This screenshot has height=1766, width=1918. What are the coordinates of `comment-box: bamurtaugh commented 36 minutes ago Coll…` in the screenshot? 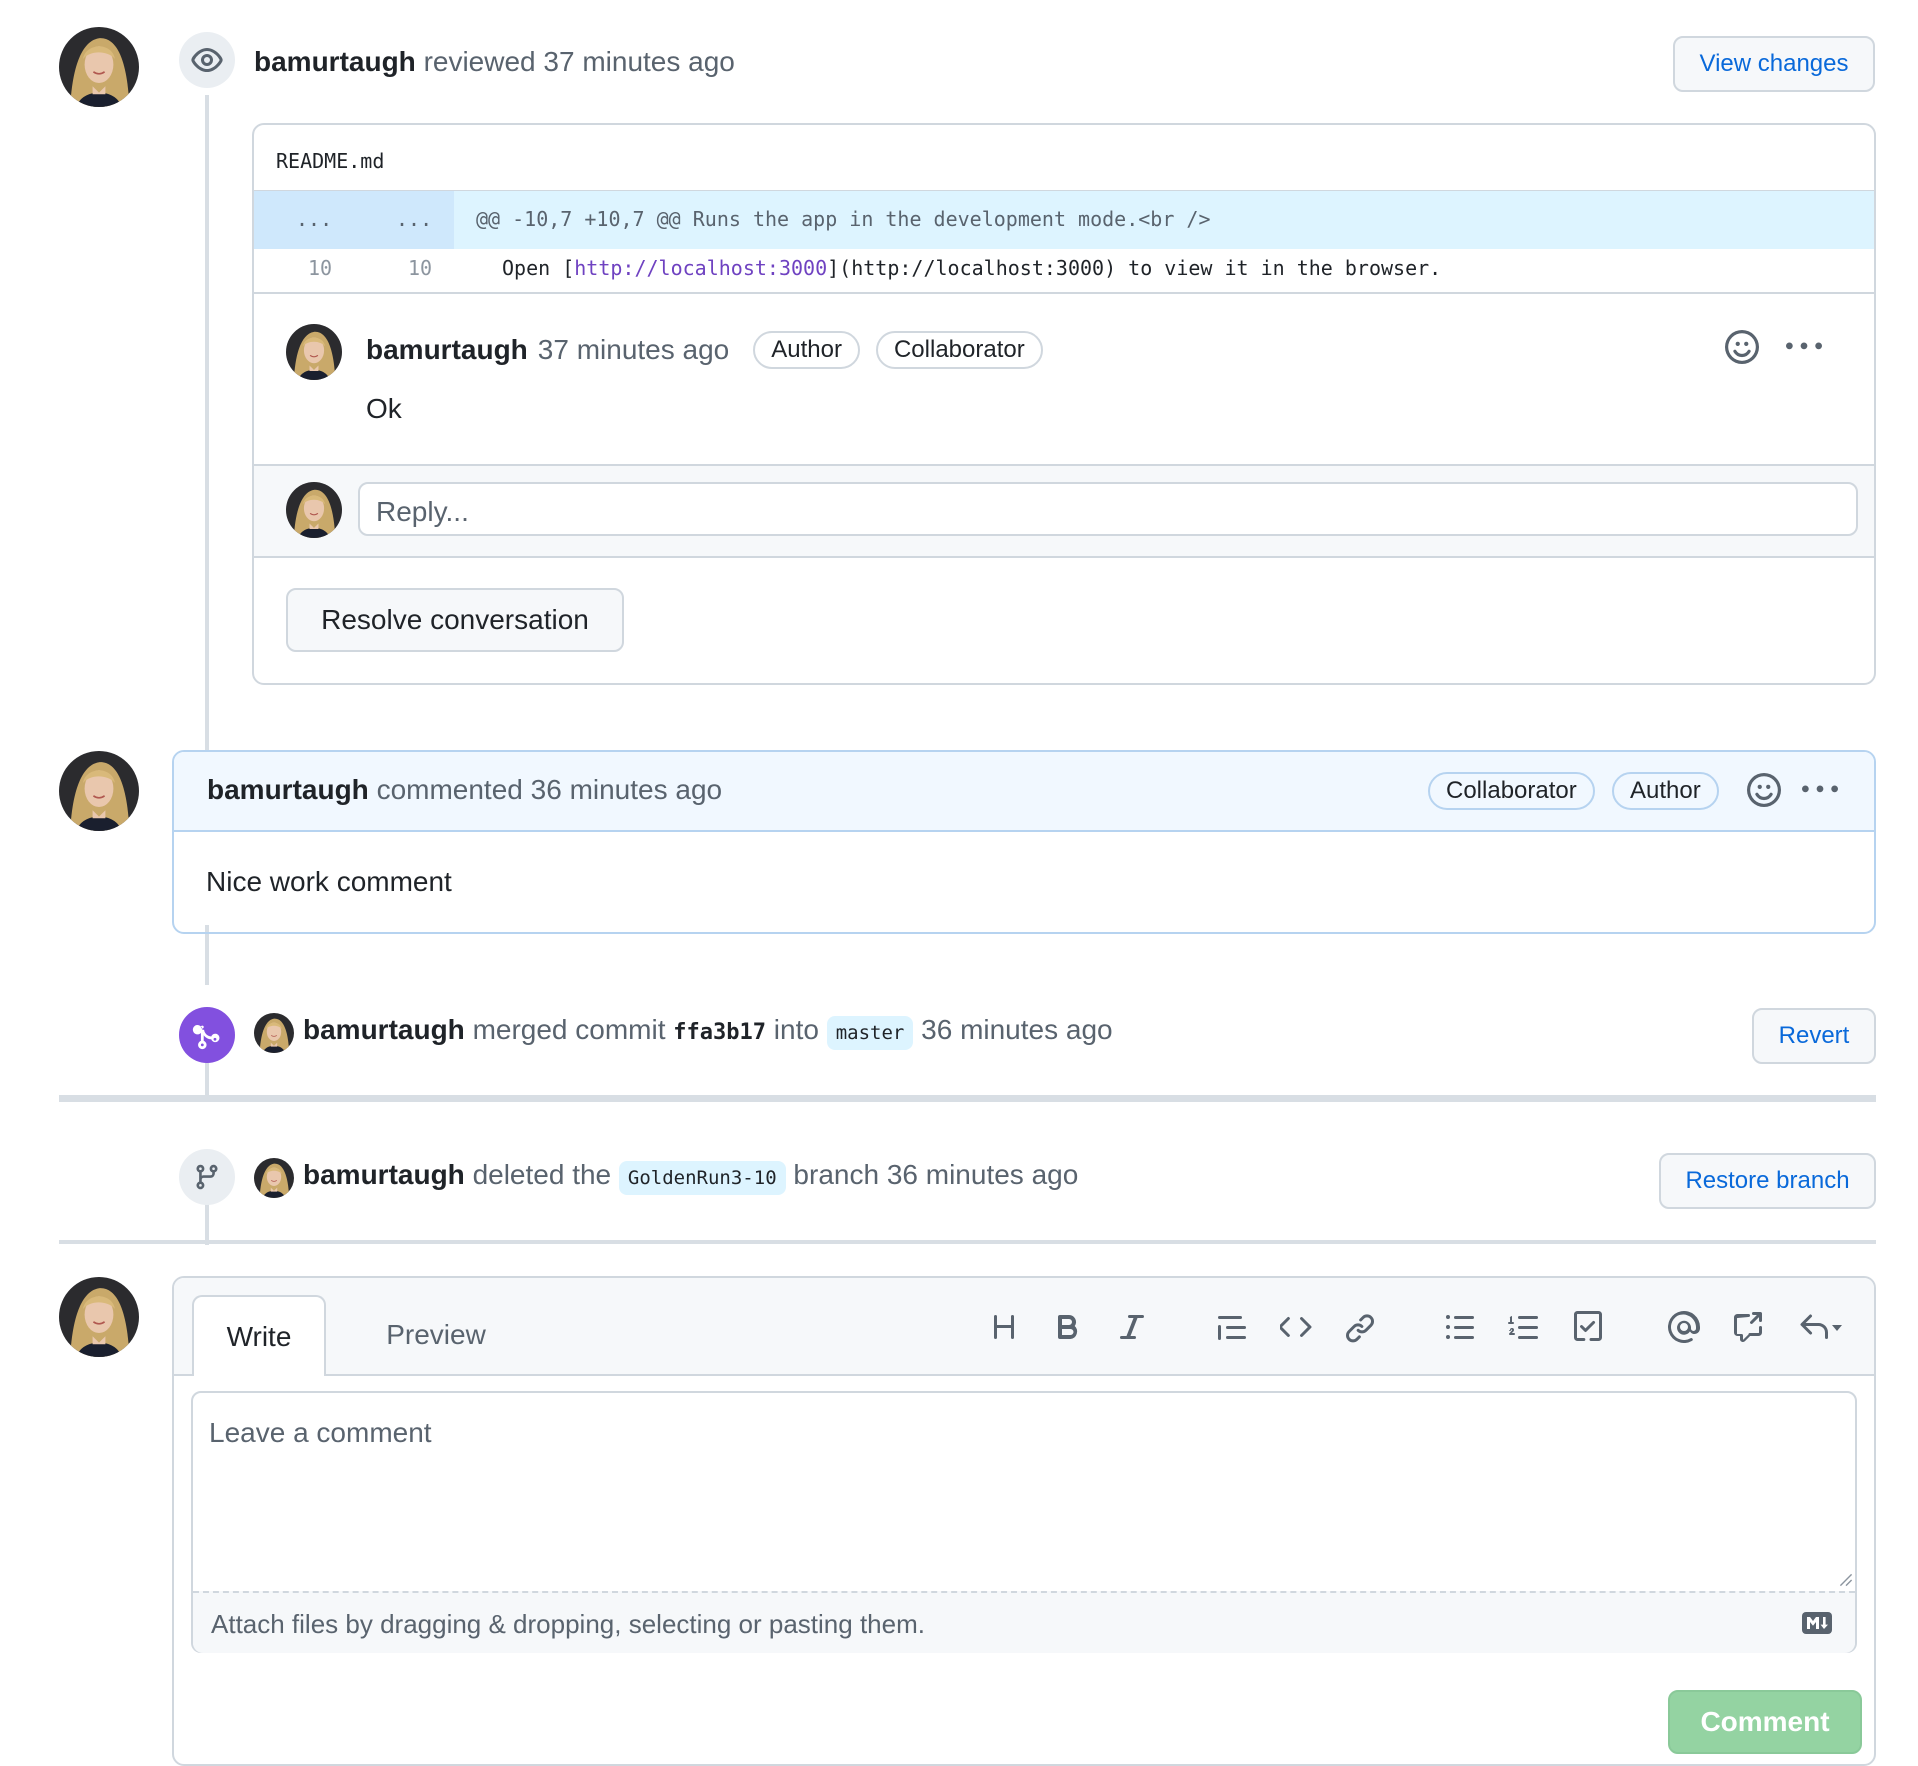 It's located at (1024, 842).